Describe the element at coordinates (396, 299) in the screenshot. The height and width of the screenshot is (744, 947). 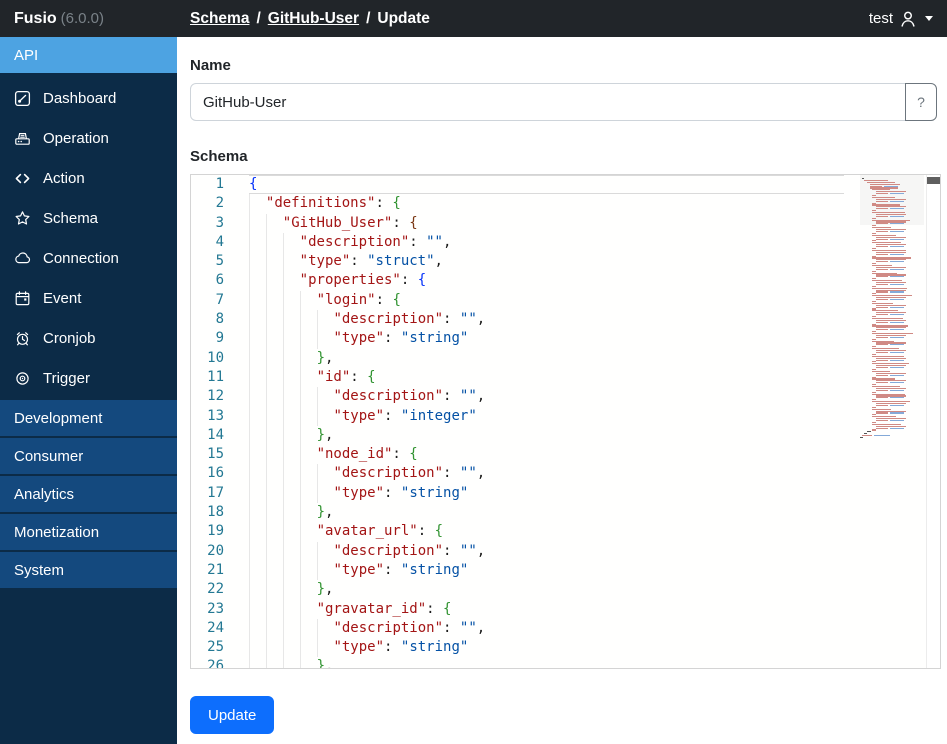
I see `code-token: {` at that location.